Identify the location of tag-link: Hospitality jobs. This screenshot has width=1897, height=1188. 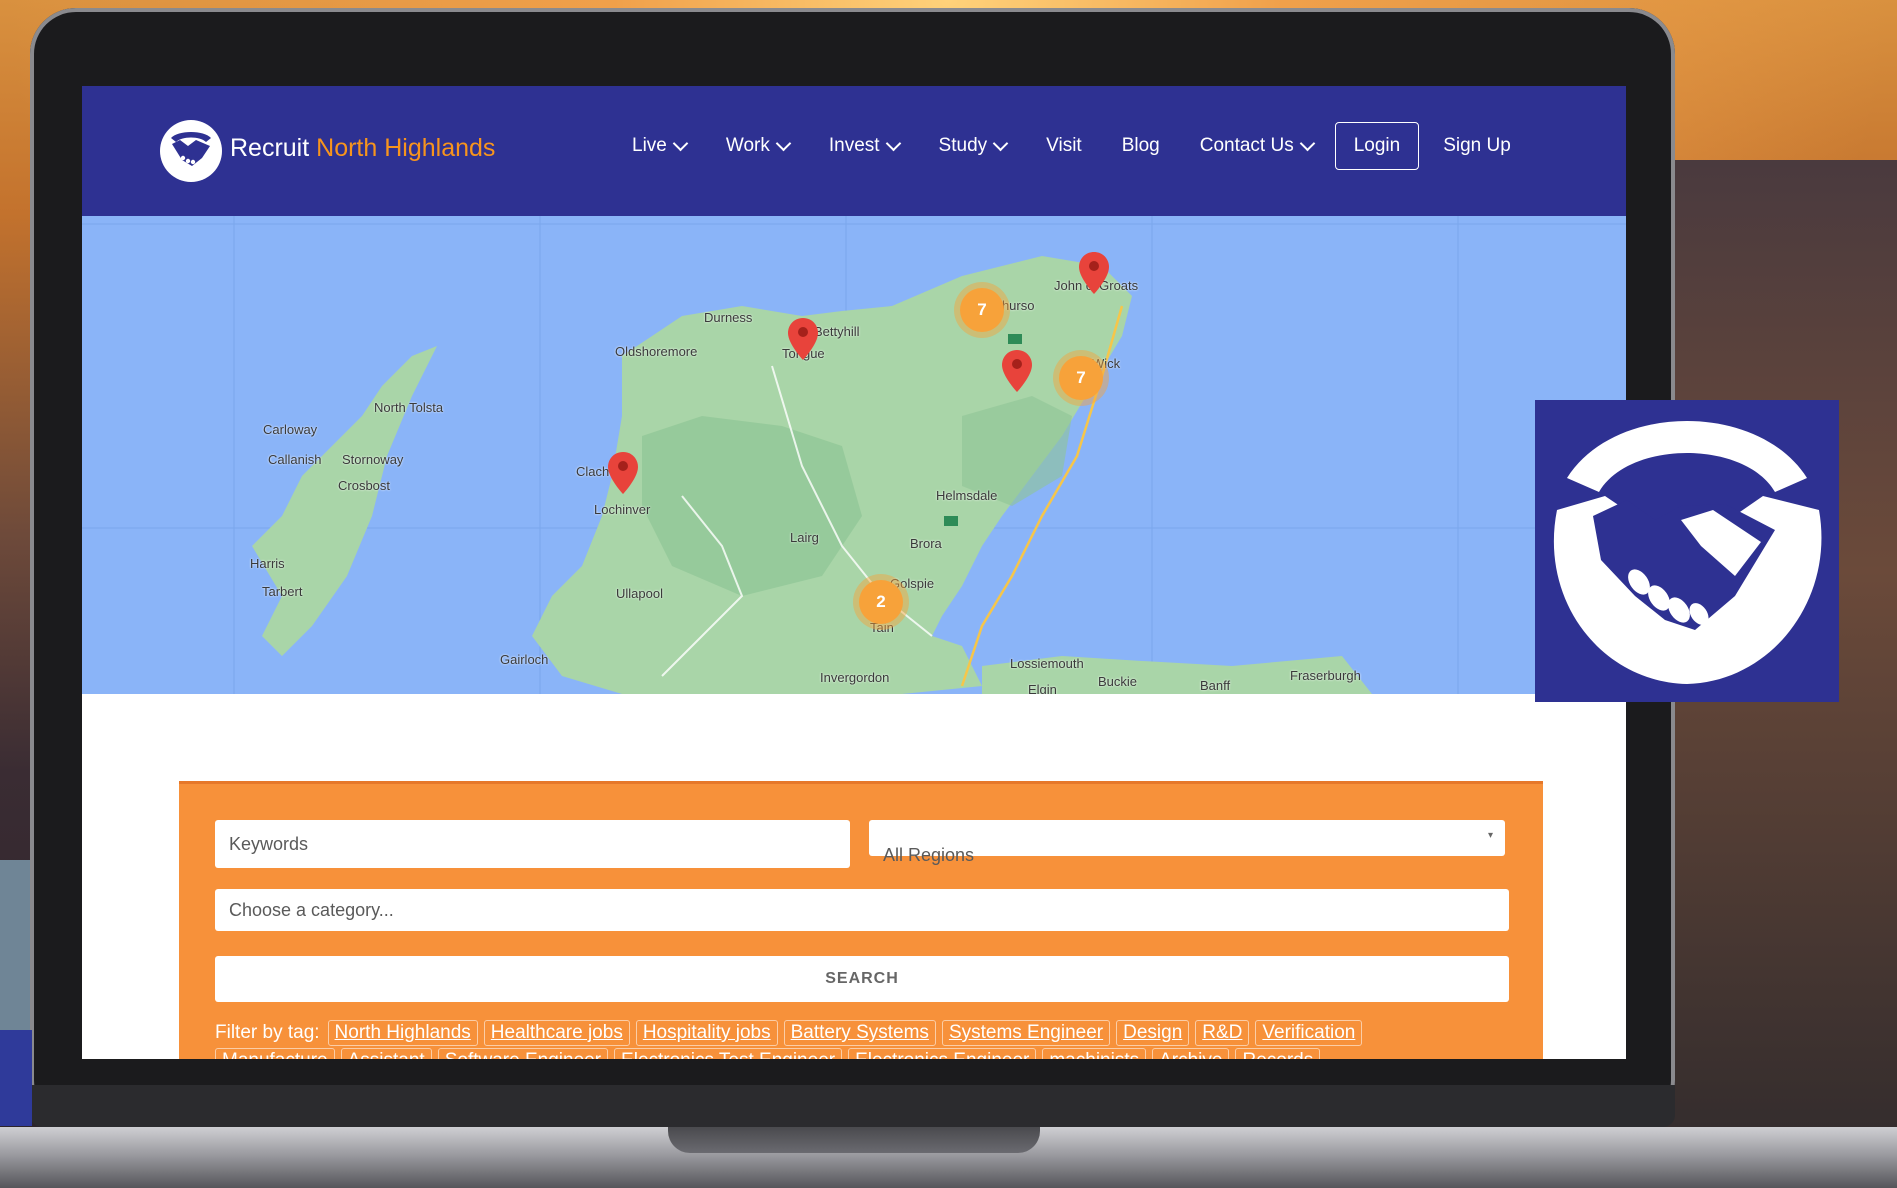
(706, 1033).